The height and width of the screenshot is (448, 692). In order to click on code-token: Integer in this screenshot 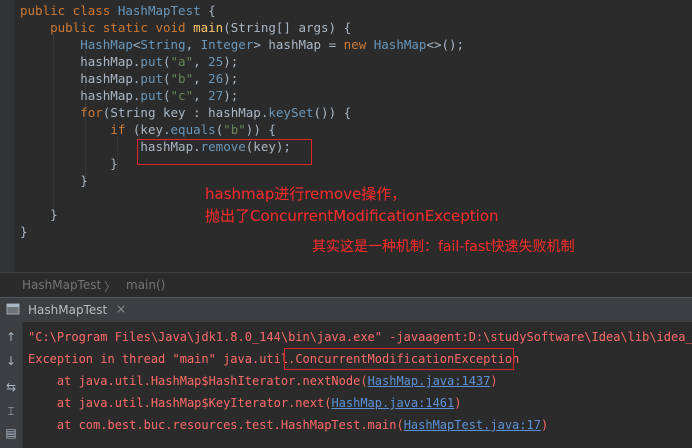, I will do `click(227, 44)`.